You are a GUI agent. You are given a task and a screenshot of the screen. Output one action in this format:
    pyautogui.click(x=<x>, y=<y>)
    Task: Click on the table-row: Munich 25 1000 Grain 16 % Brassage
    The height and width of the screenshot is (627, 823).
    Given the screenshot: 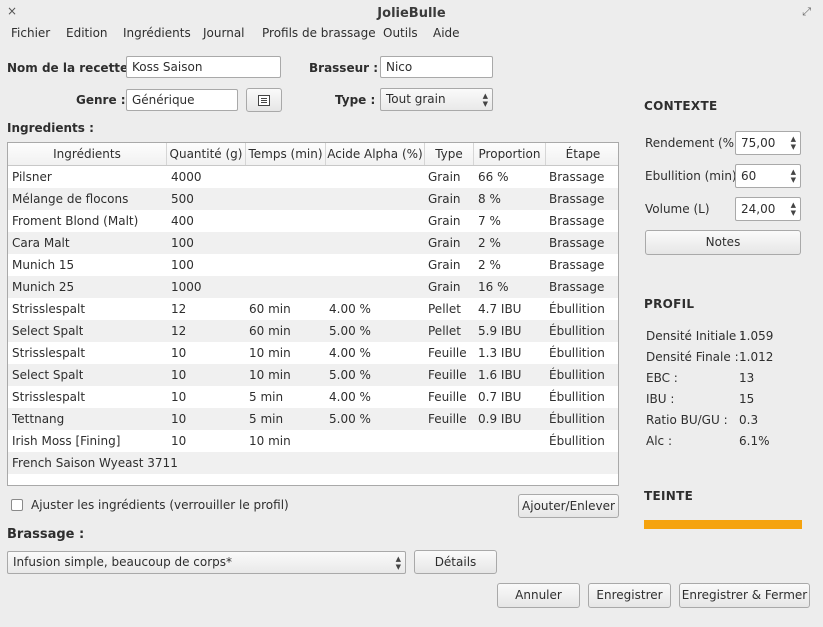 What is the action you would take?
    pyautogui.click(x=313, y=287)
    